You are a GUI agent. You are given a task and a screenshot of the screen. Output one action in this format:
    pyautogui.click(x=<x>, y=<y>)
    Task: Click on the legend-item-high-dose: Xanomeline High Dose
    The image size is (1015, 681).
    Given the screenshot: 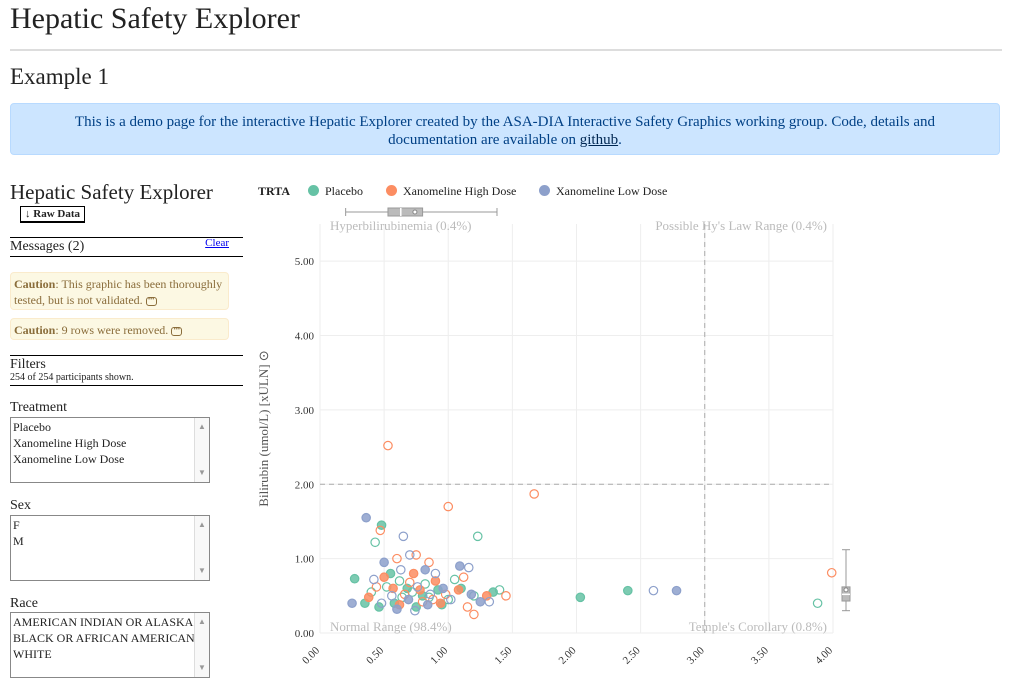 What is the action you would take?
    pyautogui.click(x=451, y=191)
    